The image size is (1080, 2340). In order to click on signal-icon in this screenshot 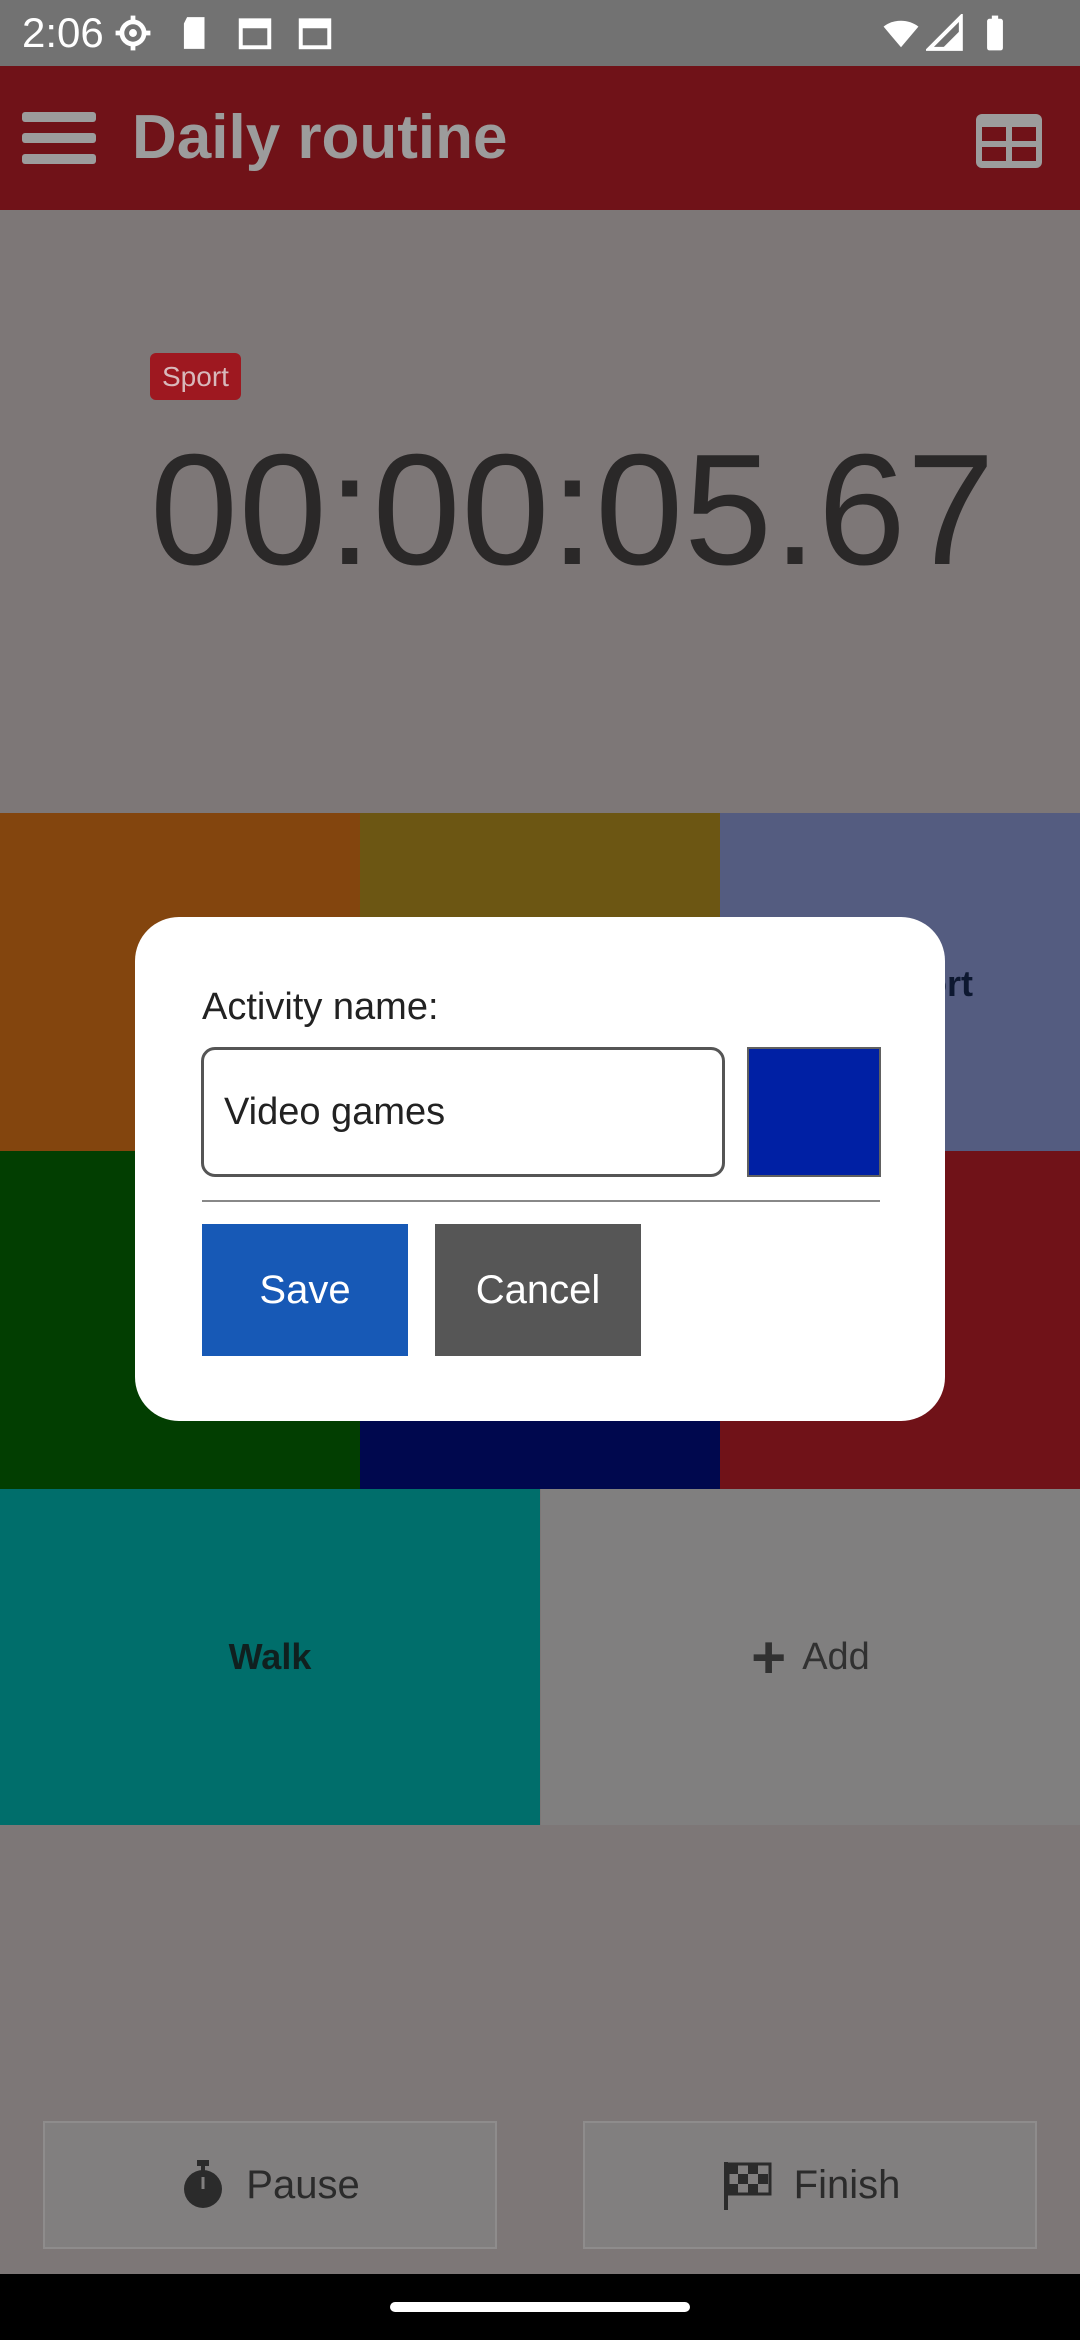, I will do `click(944, 32)`.